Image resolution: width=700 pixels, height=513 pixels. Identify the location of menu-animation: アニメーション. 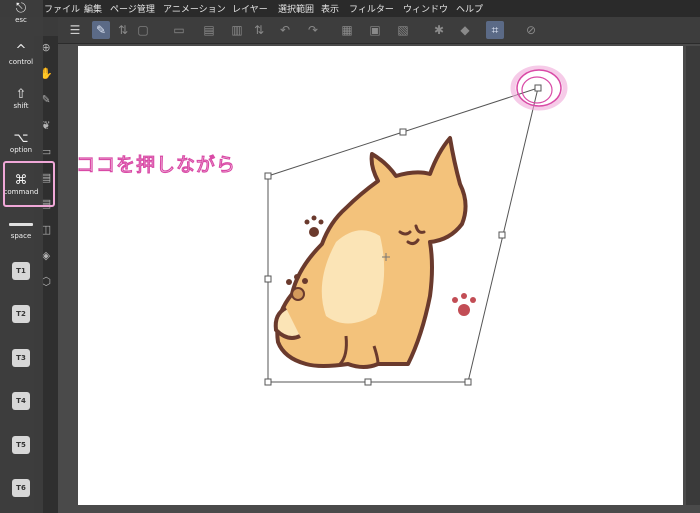
(194, 8).